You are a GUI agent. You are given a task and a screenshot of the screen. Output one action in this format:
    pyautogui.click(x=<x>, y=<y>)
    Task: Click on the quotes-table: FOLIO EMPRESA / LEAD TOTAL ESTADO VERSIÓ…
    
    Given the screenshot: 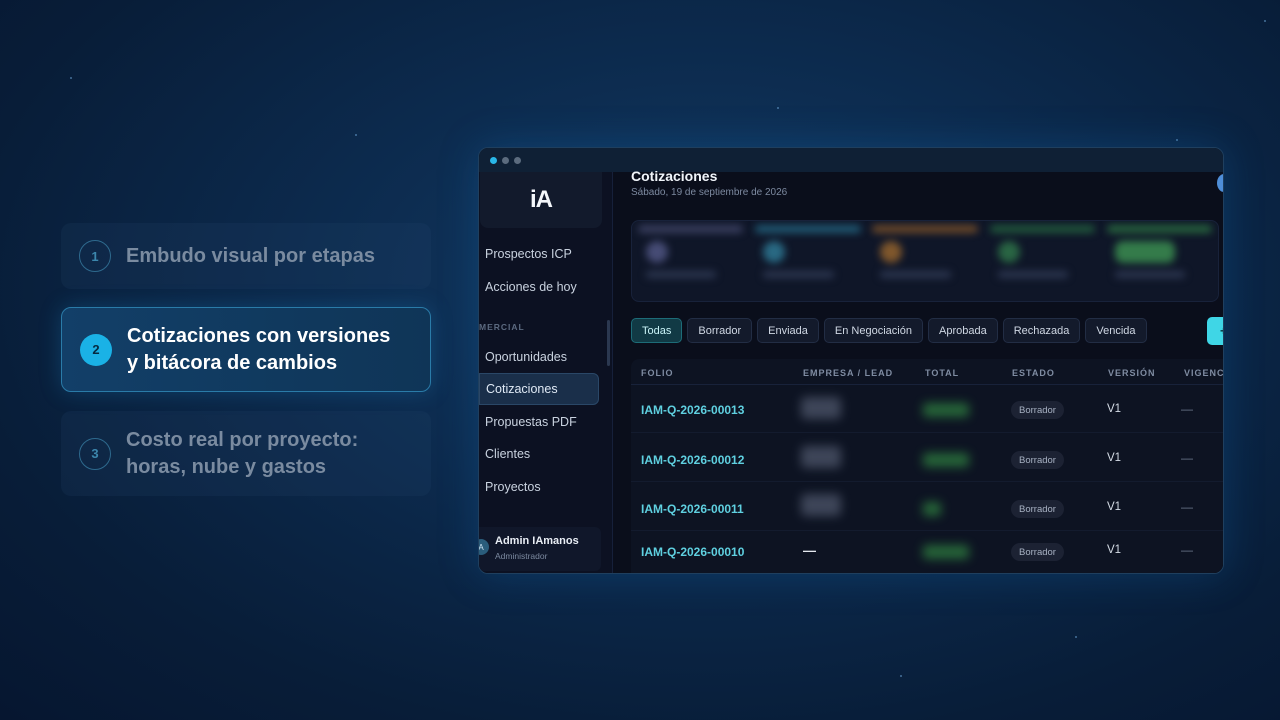 What is the action you would take?
    pyautogui.click(x=927, y=466)
    